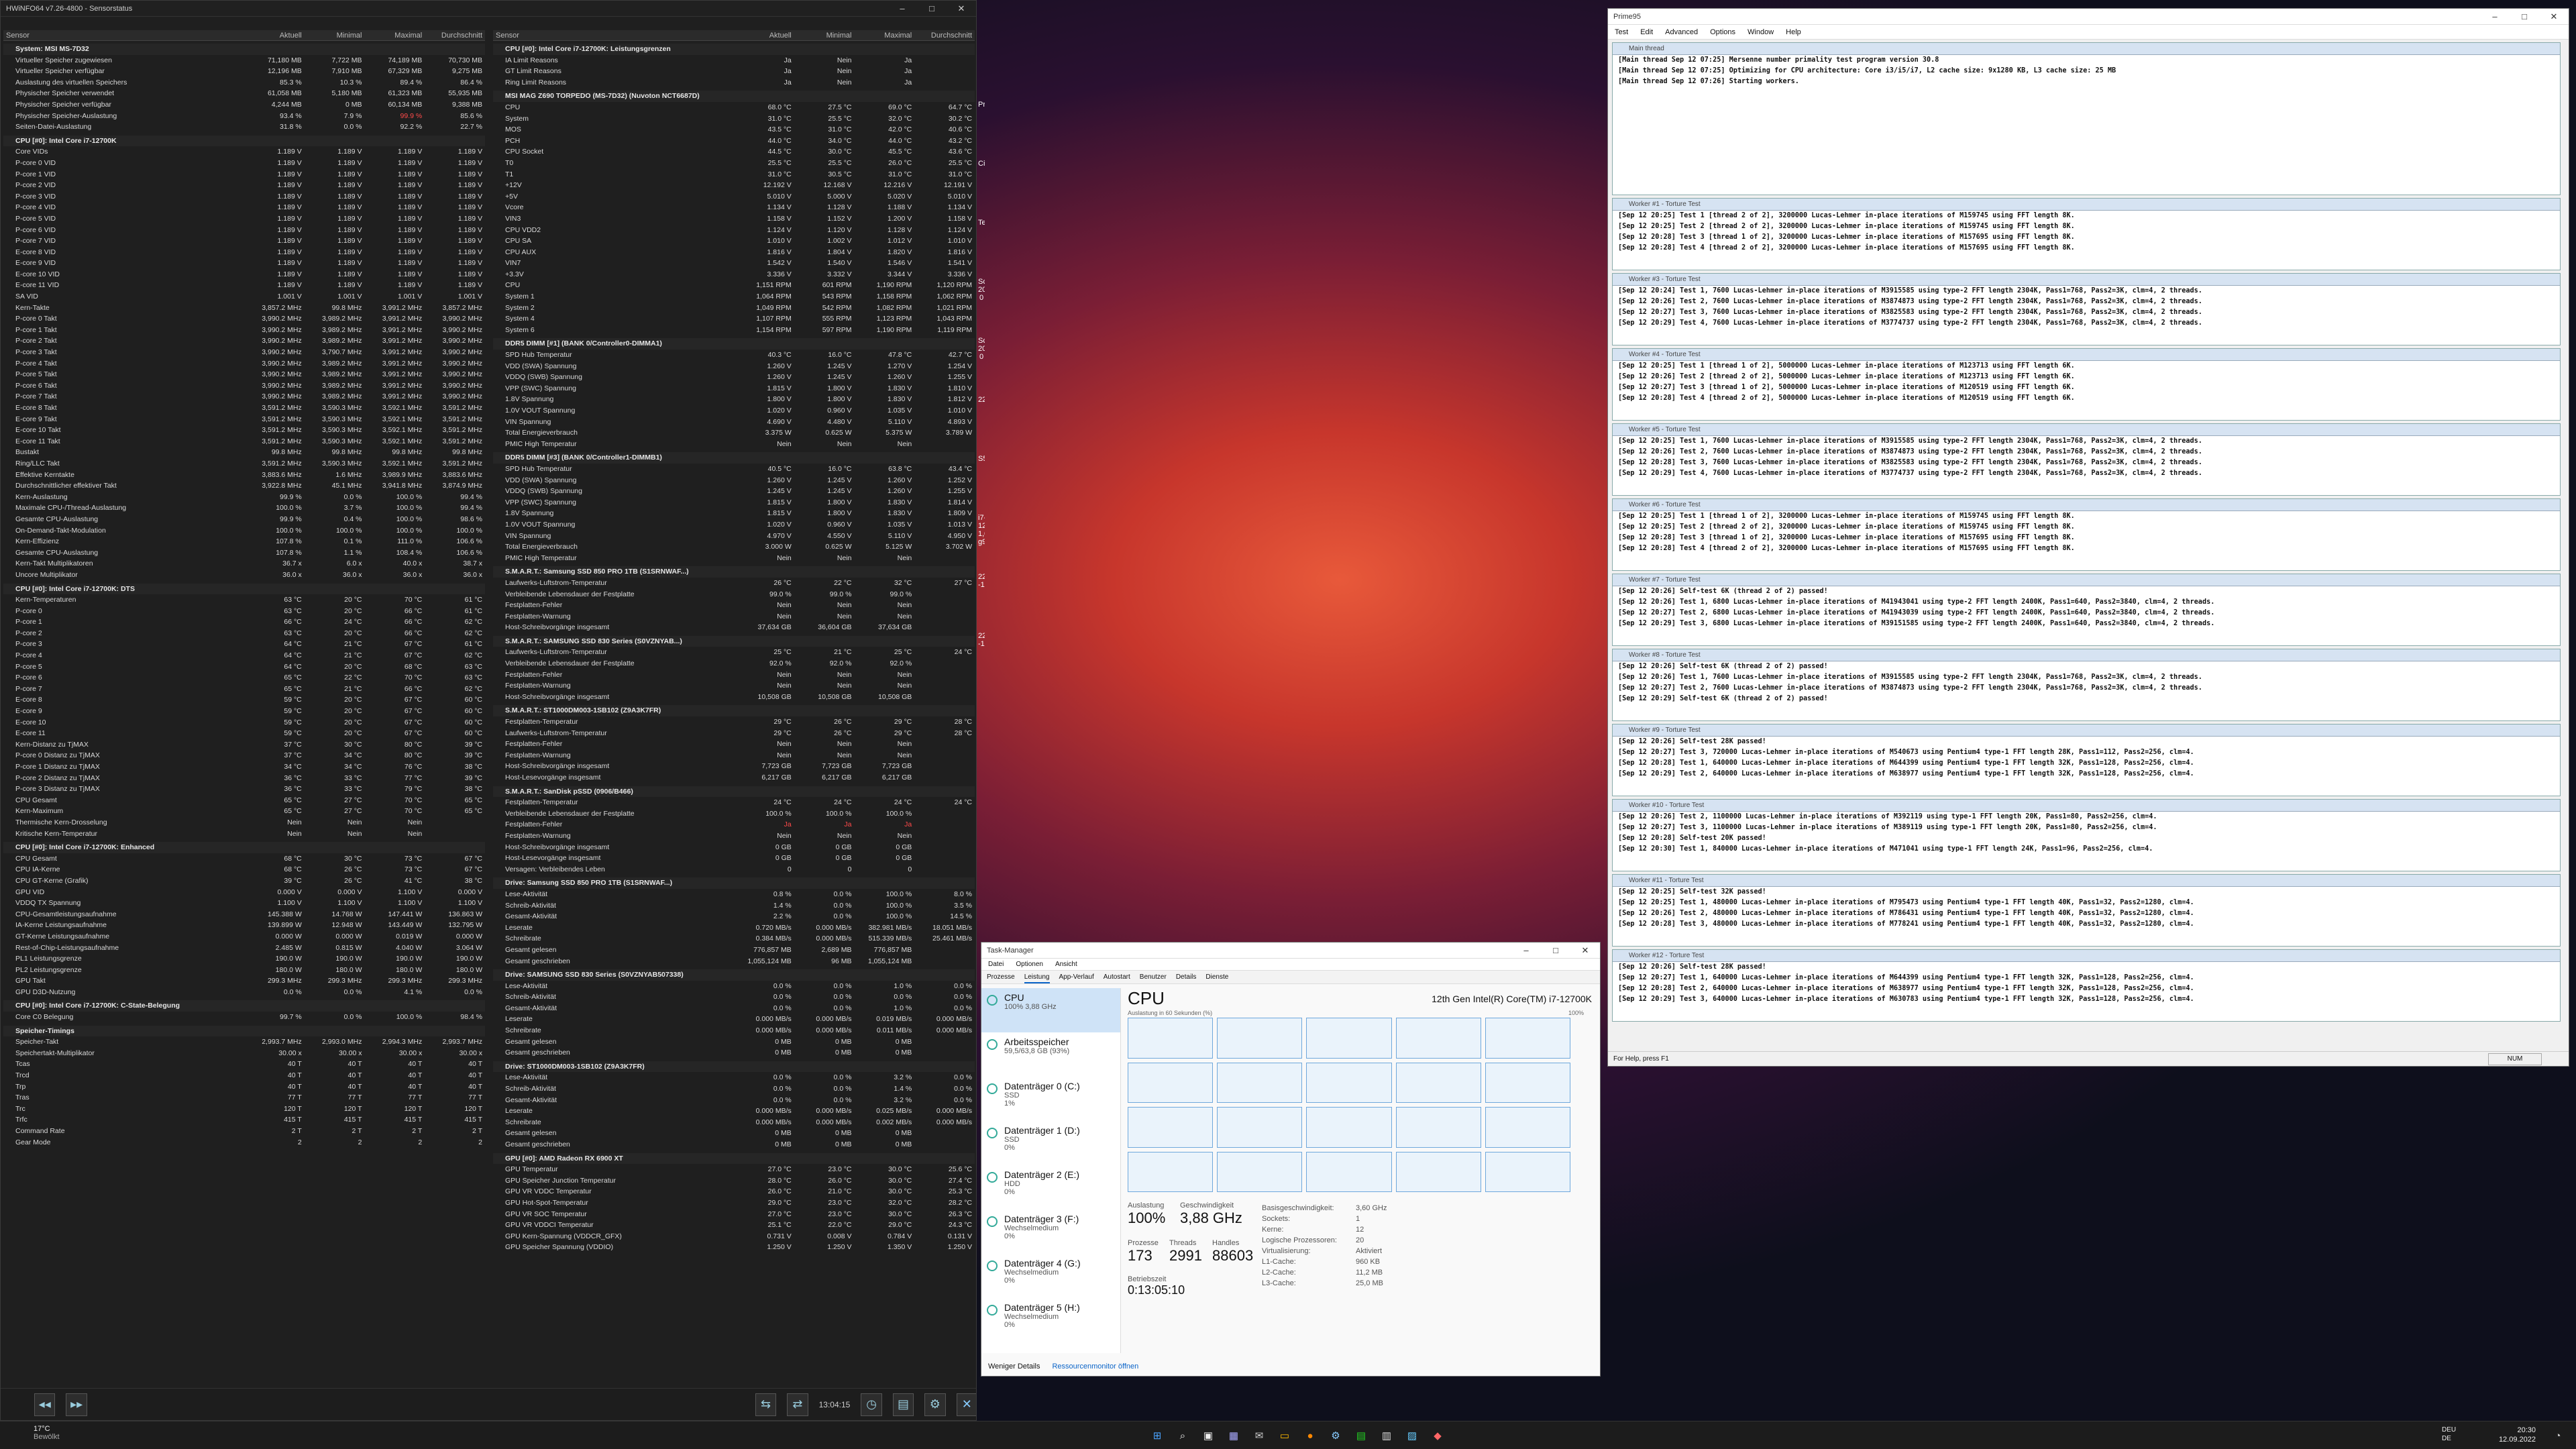 The width and height of the screenshot is (2576, 1449). What do you see at coordinates (244, 207) in the screenshot?
I see `sensor-row: P-core 4 VID 1.189 V 1.189 V 1.189 V 1.189 V` at bounding box center [244, 207].